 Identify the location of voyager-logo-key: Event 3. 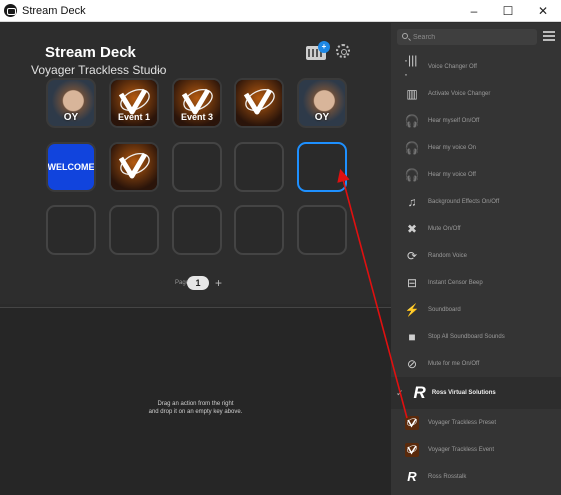
(197, 103).